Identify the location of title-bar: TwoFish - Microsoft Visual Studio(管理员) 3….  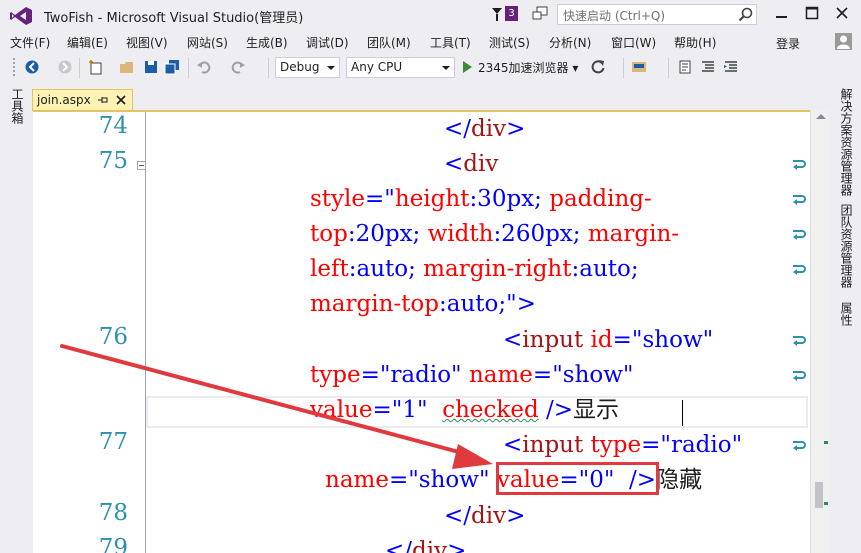
(430, 15).